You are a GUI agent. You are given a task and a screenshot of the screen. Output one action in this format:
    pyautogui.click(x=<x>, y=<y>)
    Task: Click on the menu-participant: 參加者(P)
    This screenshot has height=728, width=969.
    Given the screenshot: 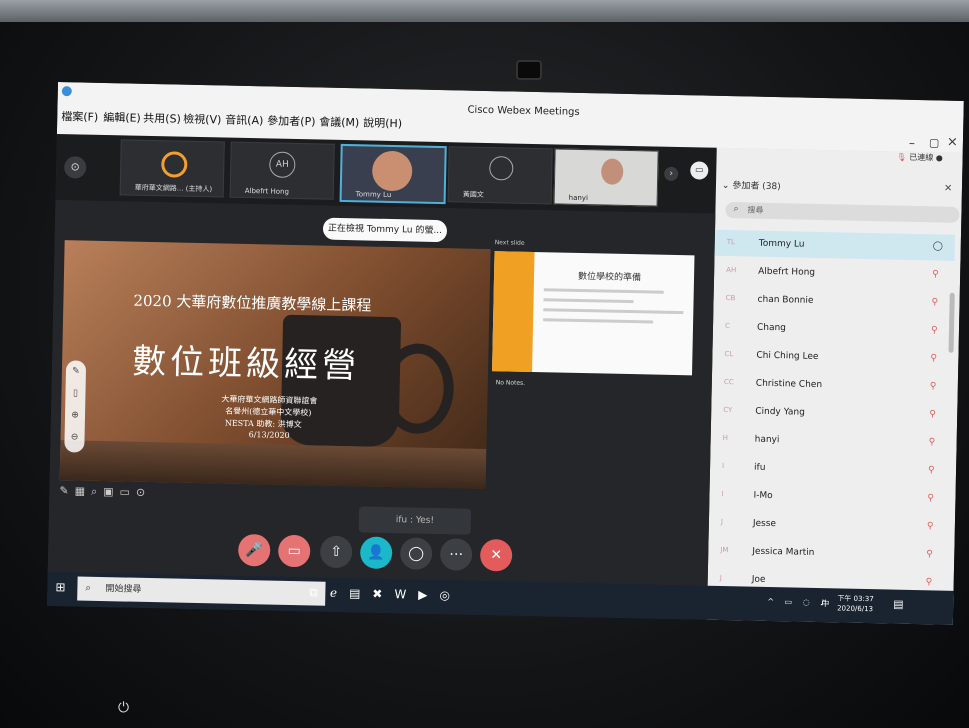 What is the action you would take?
    pyautogui.click(x=291, y=120)
    